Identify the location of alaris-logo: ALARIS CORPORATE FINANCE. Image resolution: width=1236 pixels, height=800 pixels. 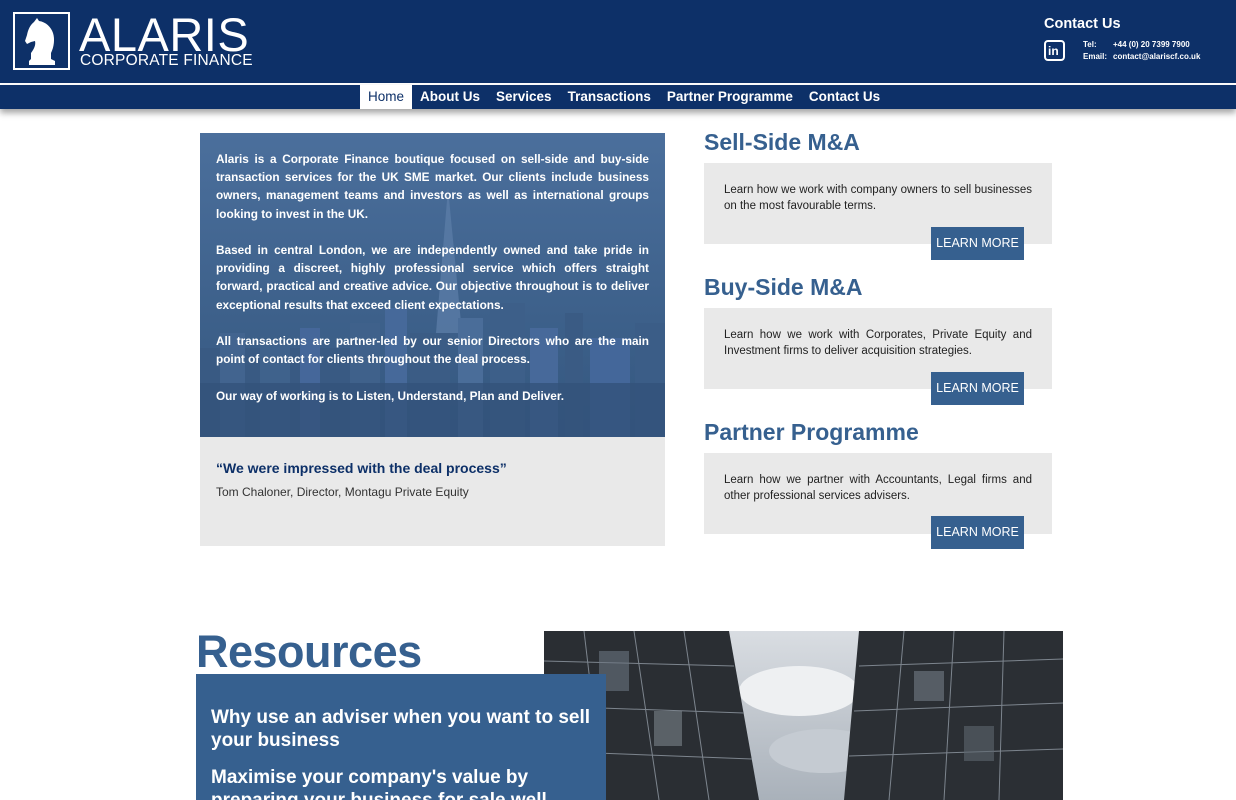
(133, 41).